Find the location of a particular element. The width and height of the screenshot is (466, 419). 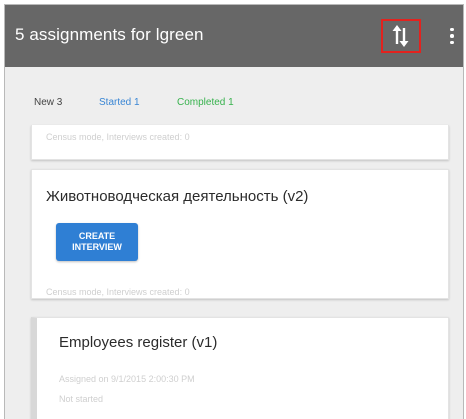

tab-completed: Completed 1 is located at coordinates (205, 102).